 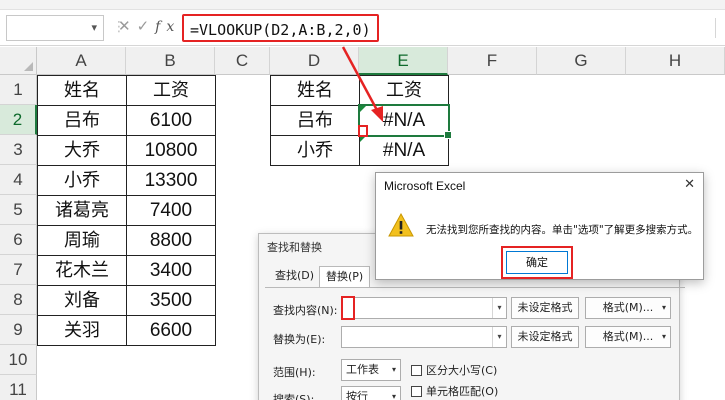 I want to click on formula-bar: ▾ ⋮ ✕✓fx =VLOOKUP(D2,A:B,2,0), so click(x=362, y=28).